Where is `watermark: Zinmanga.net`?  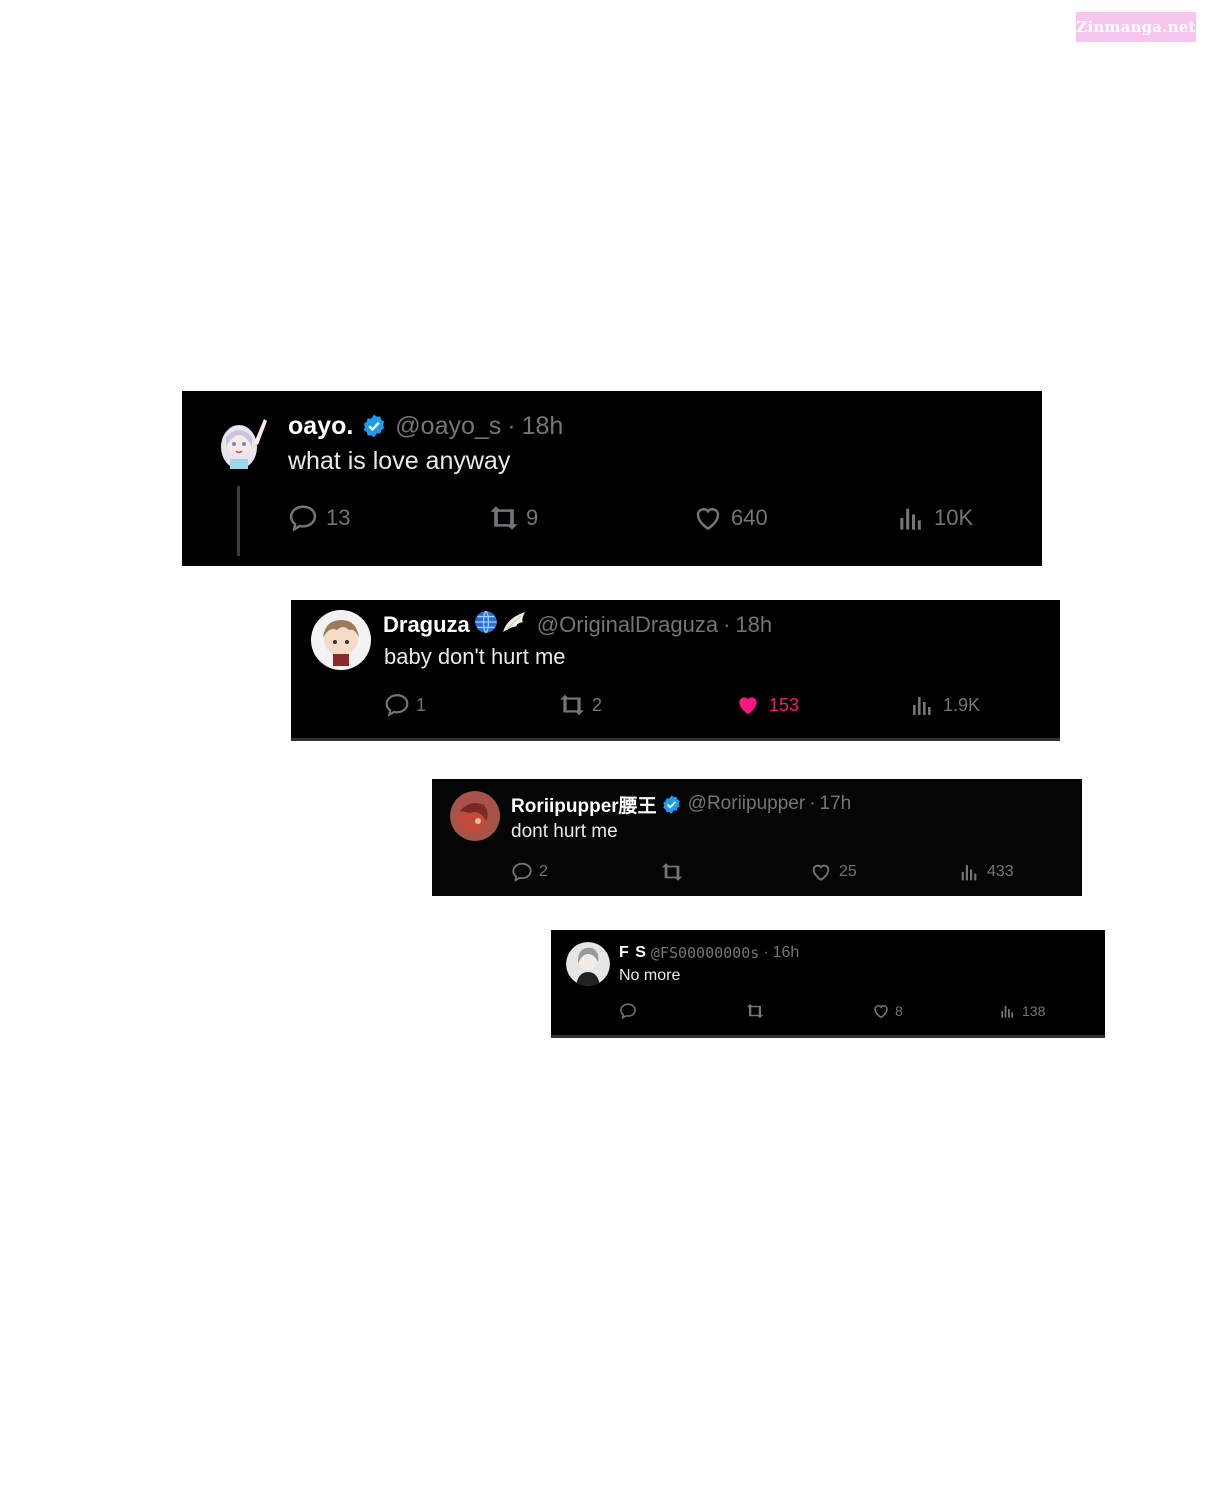
watermark: Zinmanga.net is located at coordinates (1136, 27).